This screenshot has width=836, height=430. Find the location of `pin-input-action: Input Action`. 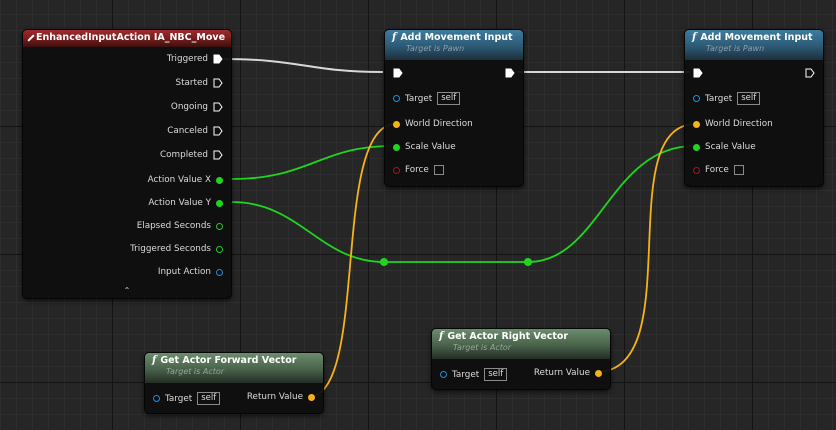

pin-input-action: Input Action is located at coordinates (190, 272).